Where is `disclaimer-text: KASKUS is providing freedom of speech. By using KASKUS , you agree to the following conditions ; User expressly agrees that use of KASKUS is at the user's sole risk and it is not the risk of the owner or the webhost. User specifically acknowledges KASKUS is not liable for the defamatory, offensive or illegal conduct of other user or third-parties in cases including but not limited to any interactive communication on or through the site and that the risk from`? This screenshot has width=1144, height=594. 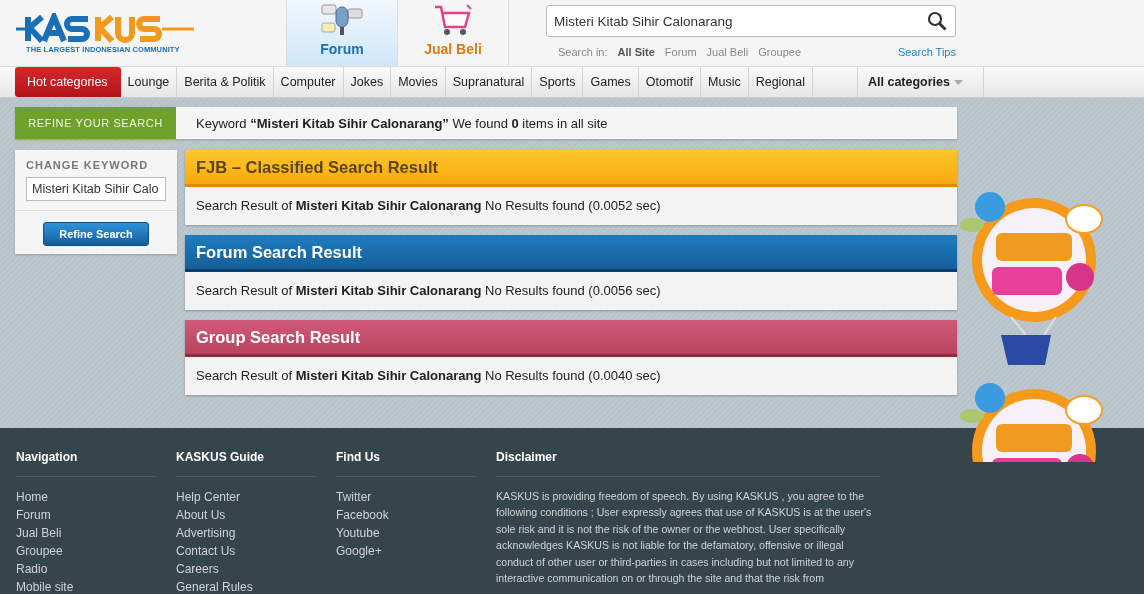
disclaimer-text: KASKUS is providing freedom of speech. By using KASKUS , you agree to the following conditions ; User expressly agrees that use of KASKUS is at the user's sole risk and it is not the risk of the owner or the webhost. User specifically acknowledges KASKUS is not liable for the defamatory, offensive or illegal conduct of other user or third-parties in cases including but not limited to any interactive communication on or through the site and that the risk from is located at coordinates (684, 538).